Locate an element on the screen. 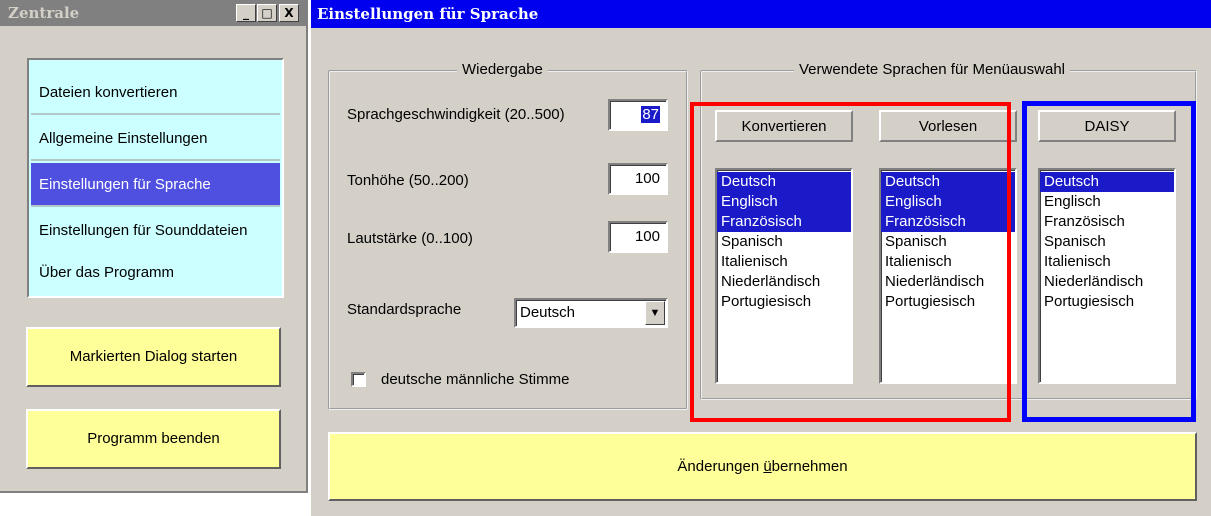  apply-label-accel: ü is located at coordinates (767, 466).